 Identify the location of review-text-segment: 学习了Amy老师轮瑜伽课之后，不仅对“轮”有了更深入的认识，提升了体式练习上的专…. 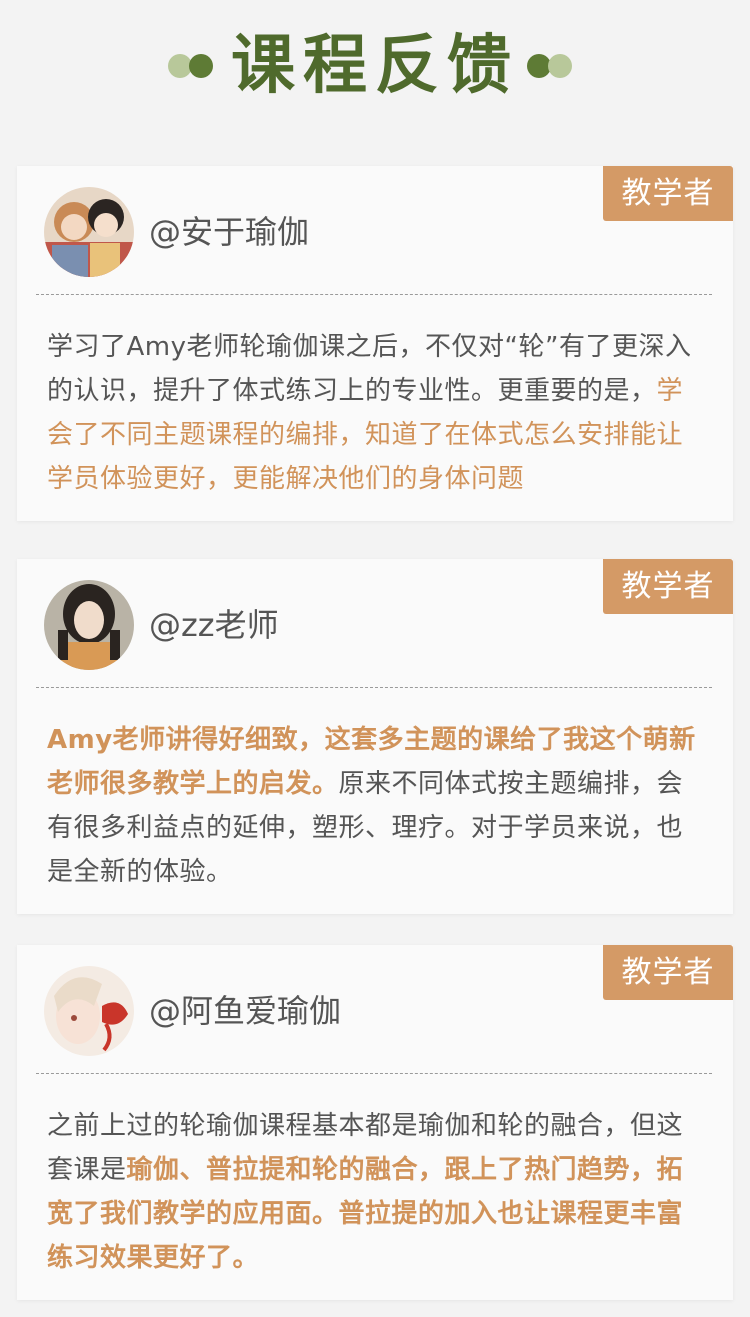
(369, 369).